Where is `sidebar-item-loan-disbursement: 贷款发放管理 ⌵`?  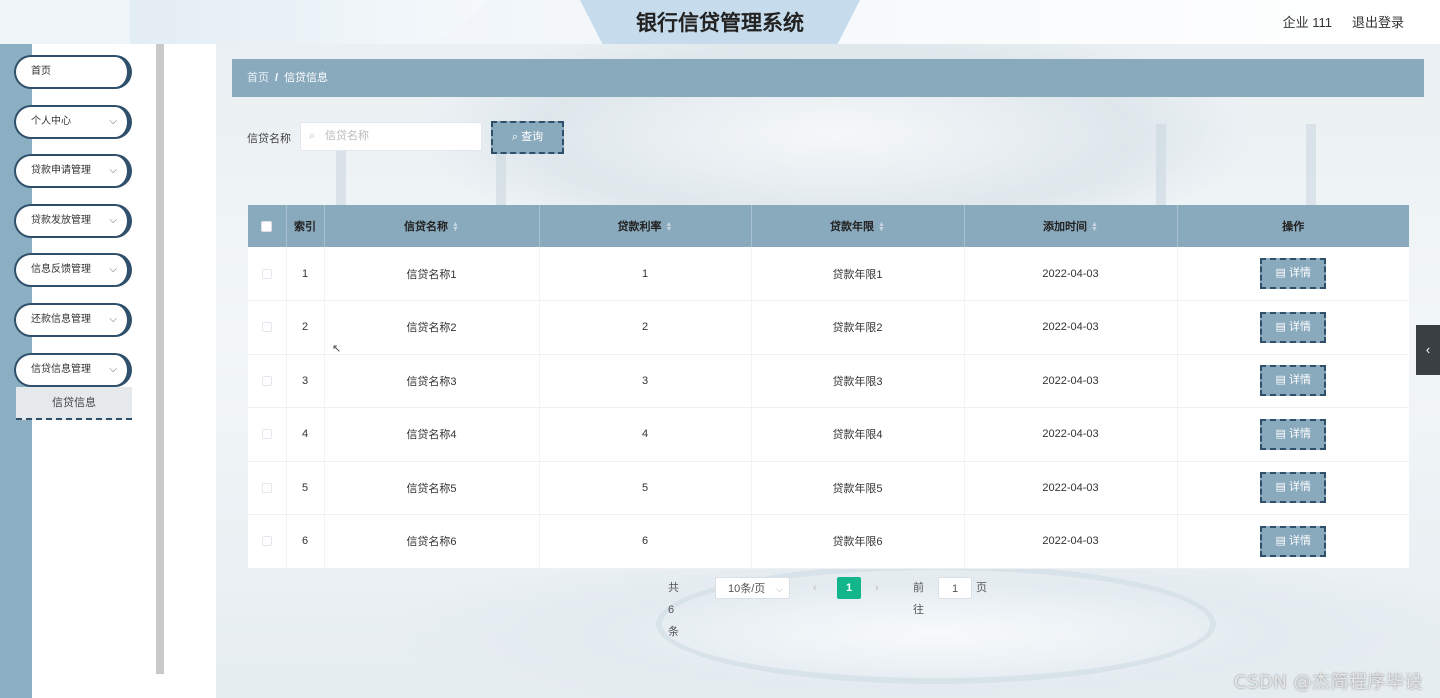
sidebar-item-loan-disbursement: 贷款发放管理 ⌵ is located at coordinates (73, 220).